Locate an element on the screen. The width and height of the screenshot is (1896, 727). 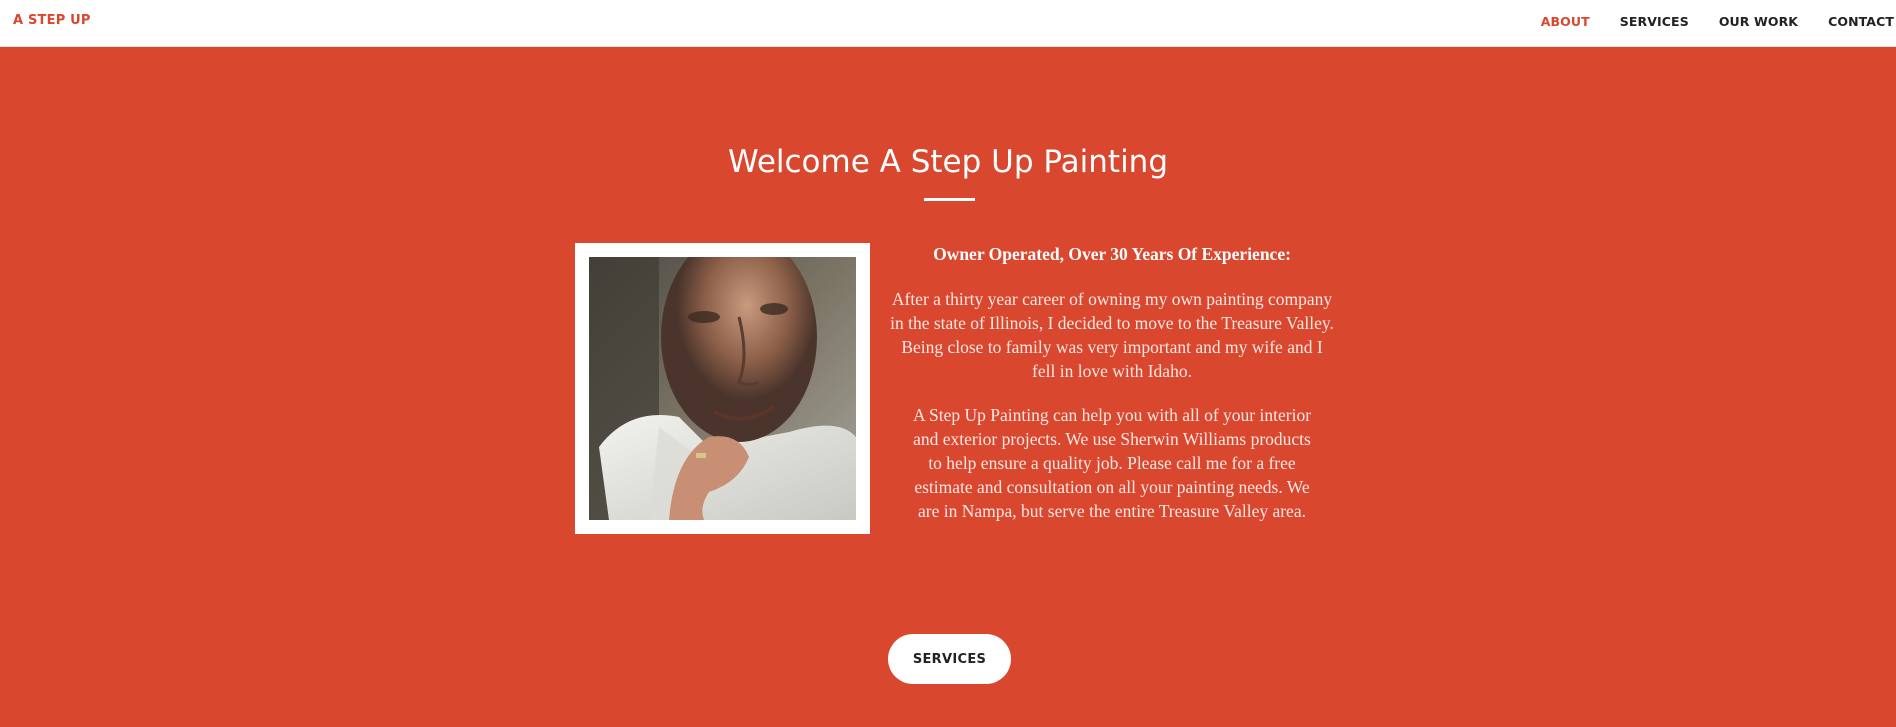
owner-photo-frame is located at coordinates (722, 388).